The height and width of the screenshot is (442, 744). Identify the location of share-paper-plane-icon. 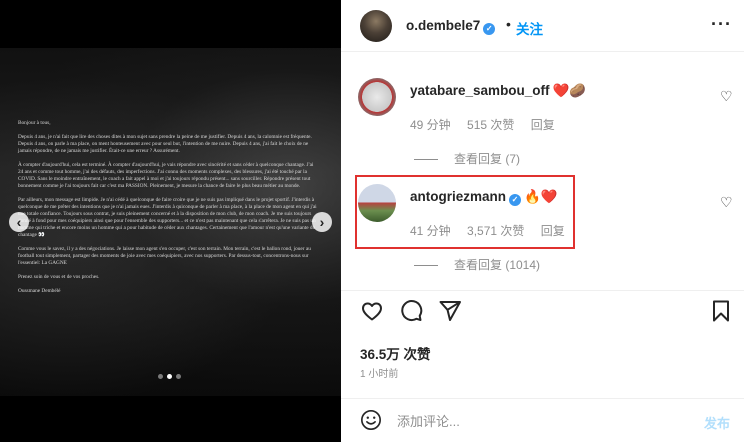
(450, 312).